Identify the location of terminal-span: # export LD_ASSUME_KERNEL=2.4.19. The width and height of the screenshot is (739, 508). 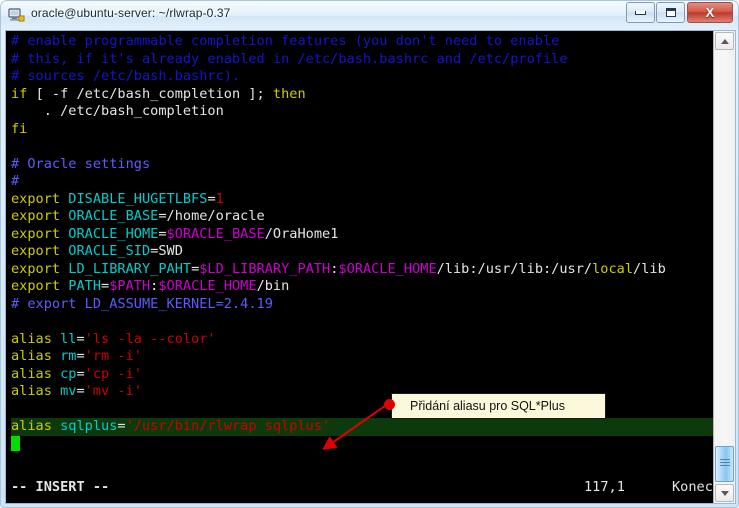
(142, 303).